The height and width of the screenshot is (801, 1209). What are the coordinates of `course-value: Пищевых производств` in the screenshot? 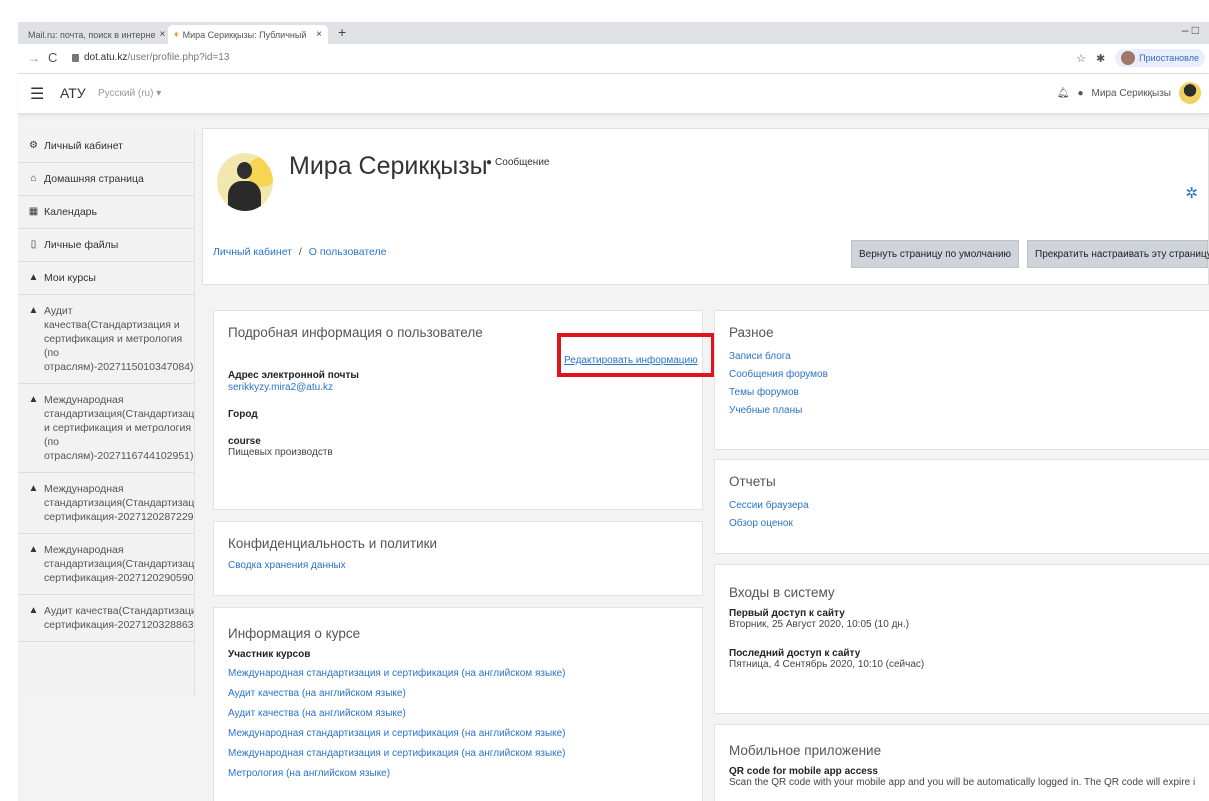 It's located at (280, 452).